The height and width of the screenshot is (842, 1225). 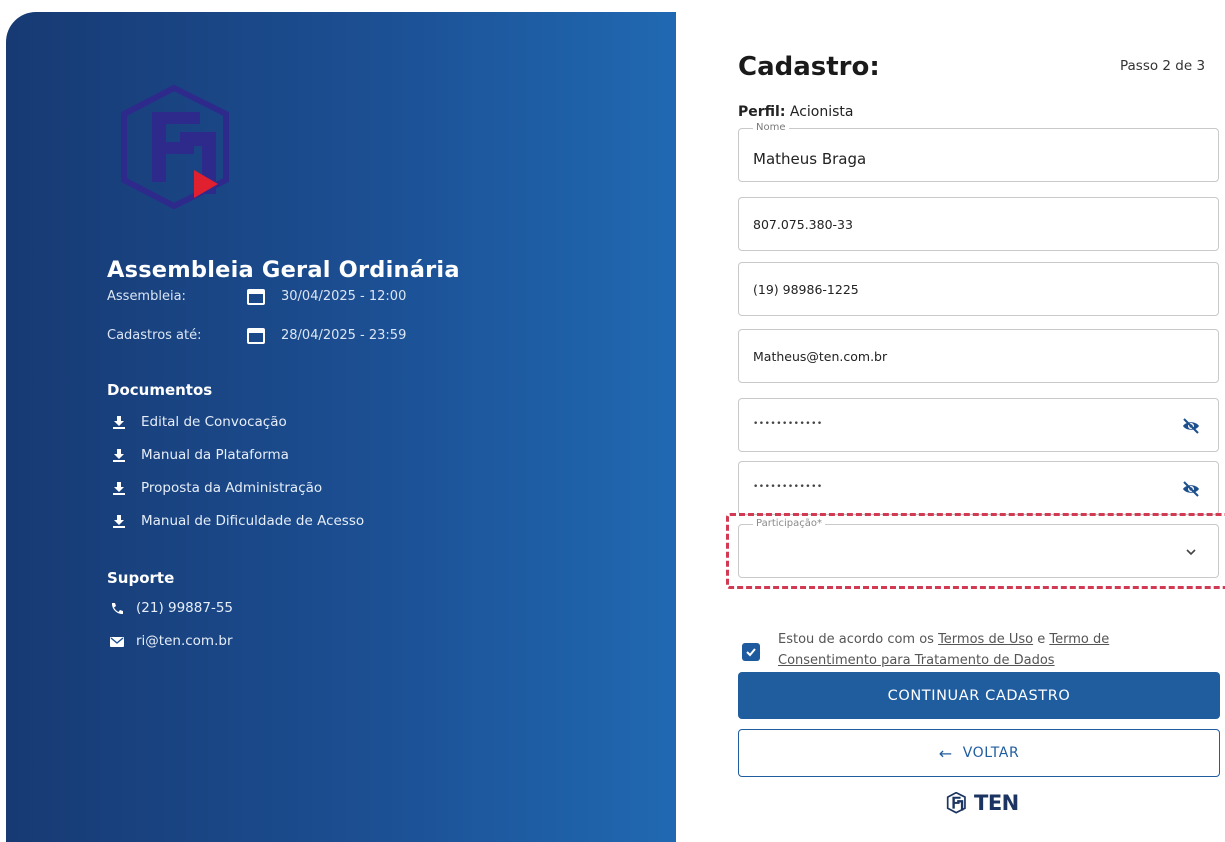 What do you see at coordinates (978, 488) in the screenshot?
I see `password-confirm-field: ••••••••••••` at bounding box center [978, 488].